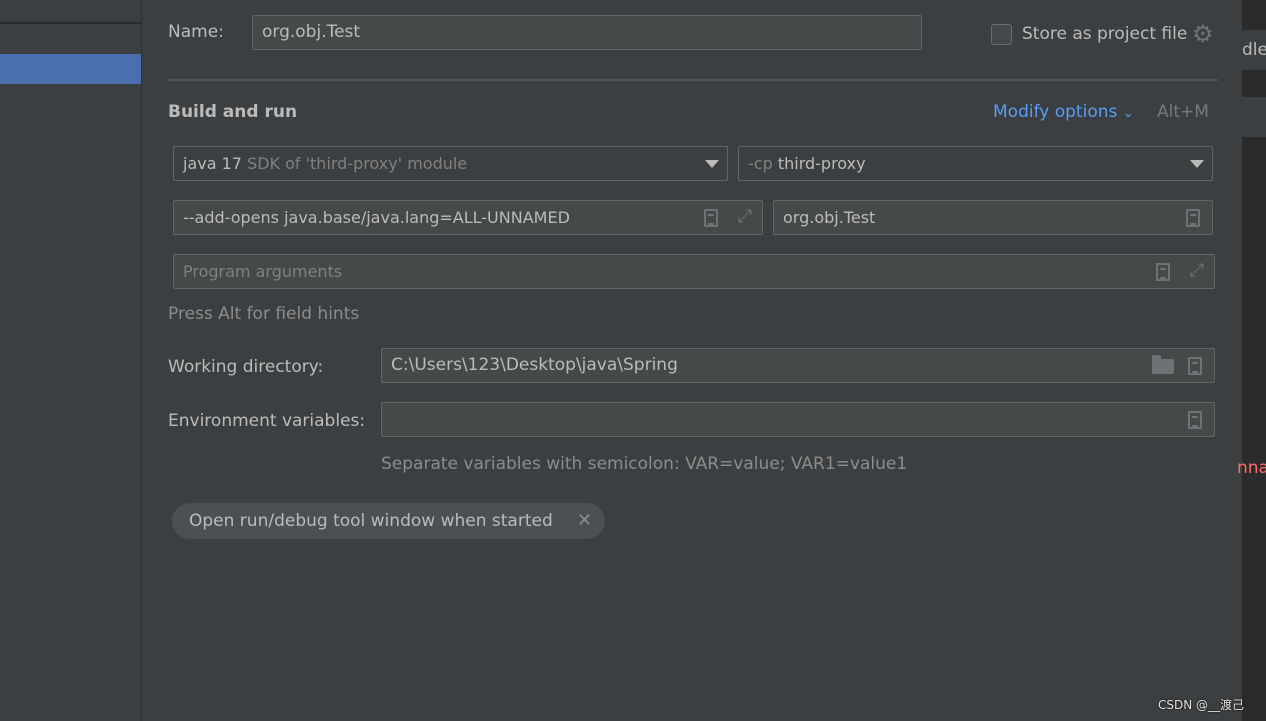 This screenshot has width=1266, height=721. Describe the element at coordinates (311, 32) in the screenshot. I see `name-value: org.obj.Test` at that location.